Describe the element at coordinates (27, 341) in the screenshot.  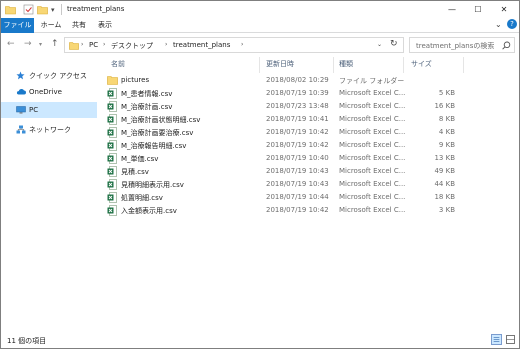
I see `item-count: 11 個の項目` at that location.